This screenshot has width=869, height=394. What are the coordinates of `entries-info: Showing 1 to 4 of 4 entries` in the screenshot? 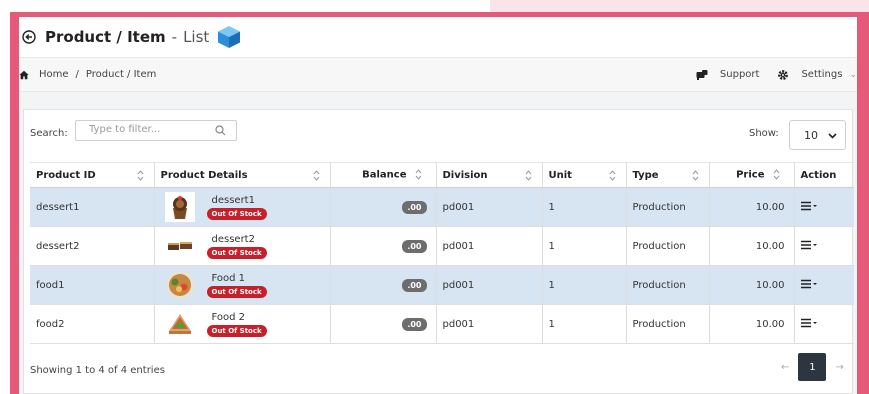 It's located at (97, 370).